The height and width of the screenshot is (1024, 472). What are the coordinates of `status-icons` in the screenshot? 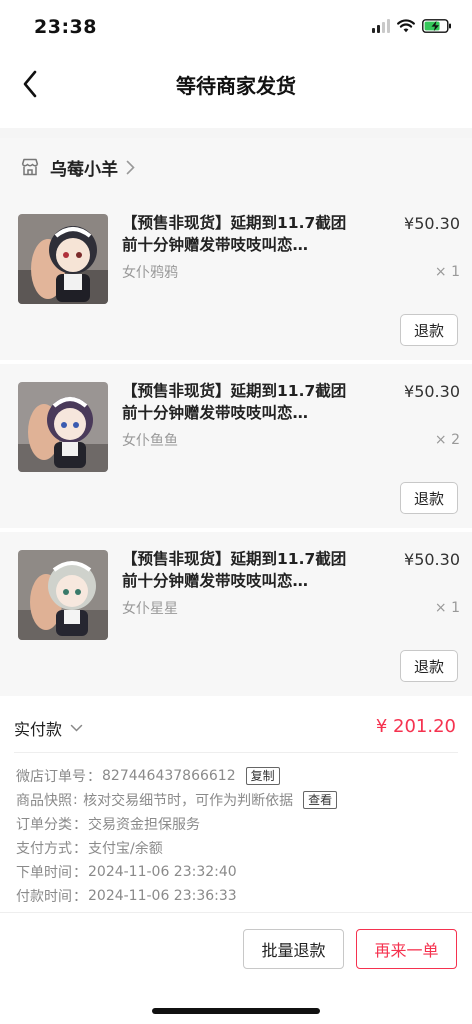 It's located at (412, 26).